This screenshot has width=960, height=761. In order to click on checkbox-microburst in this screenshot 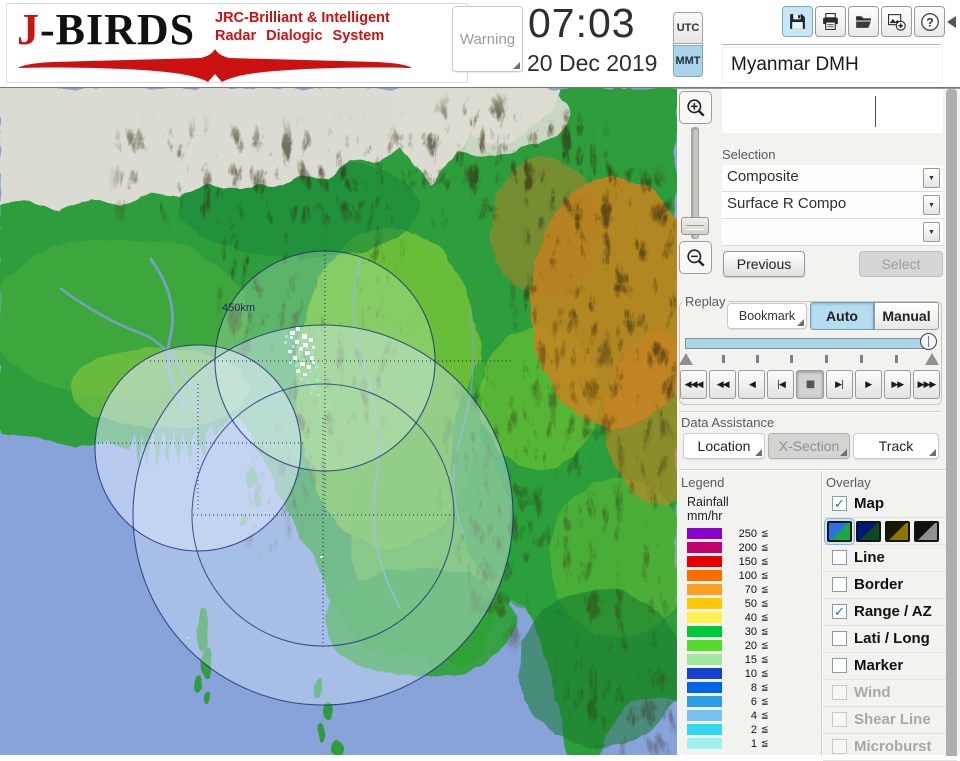, I will do `click(839, 746)`.